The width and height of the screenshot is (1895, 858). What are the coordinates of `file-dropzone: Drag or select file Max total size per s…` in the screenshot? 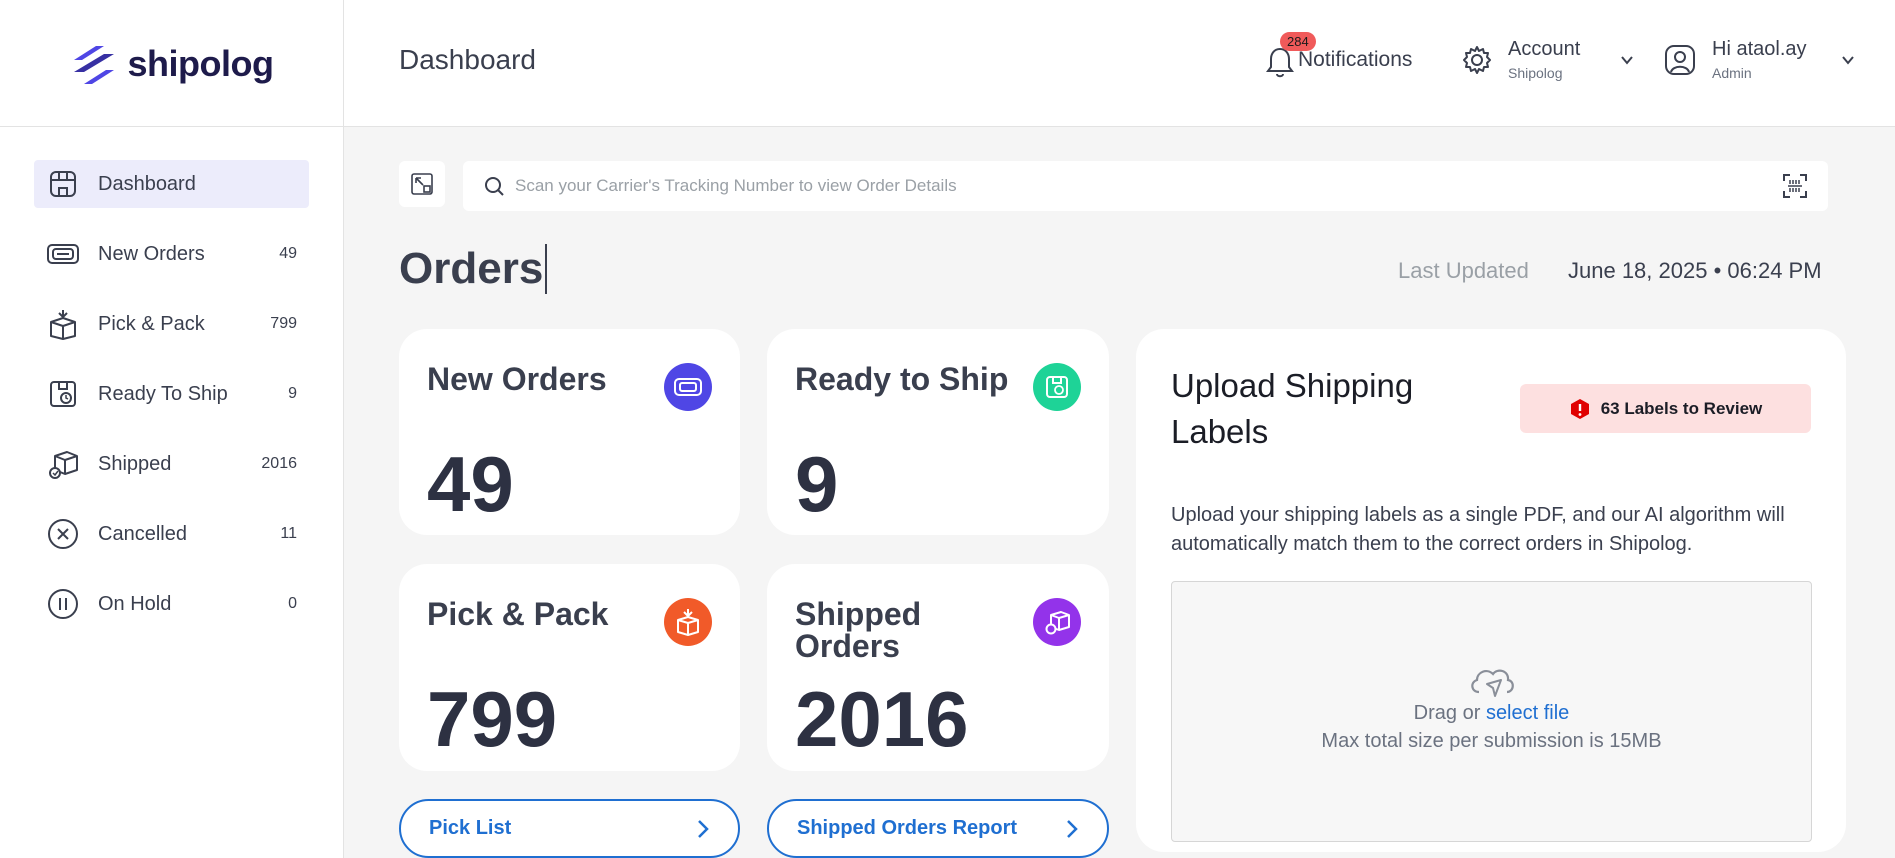 It's located at (1491, 711).